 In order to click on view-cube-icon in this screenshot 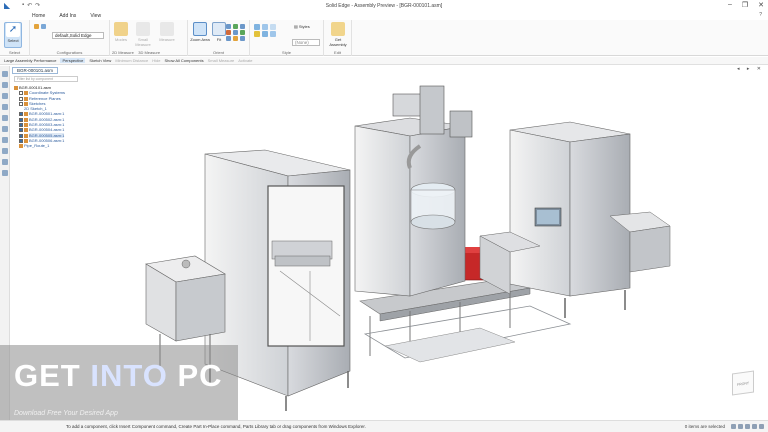, I will do `click(228, 38)`.